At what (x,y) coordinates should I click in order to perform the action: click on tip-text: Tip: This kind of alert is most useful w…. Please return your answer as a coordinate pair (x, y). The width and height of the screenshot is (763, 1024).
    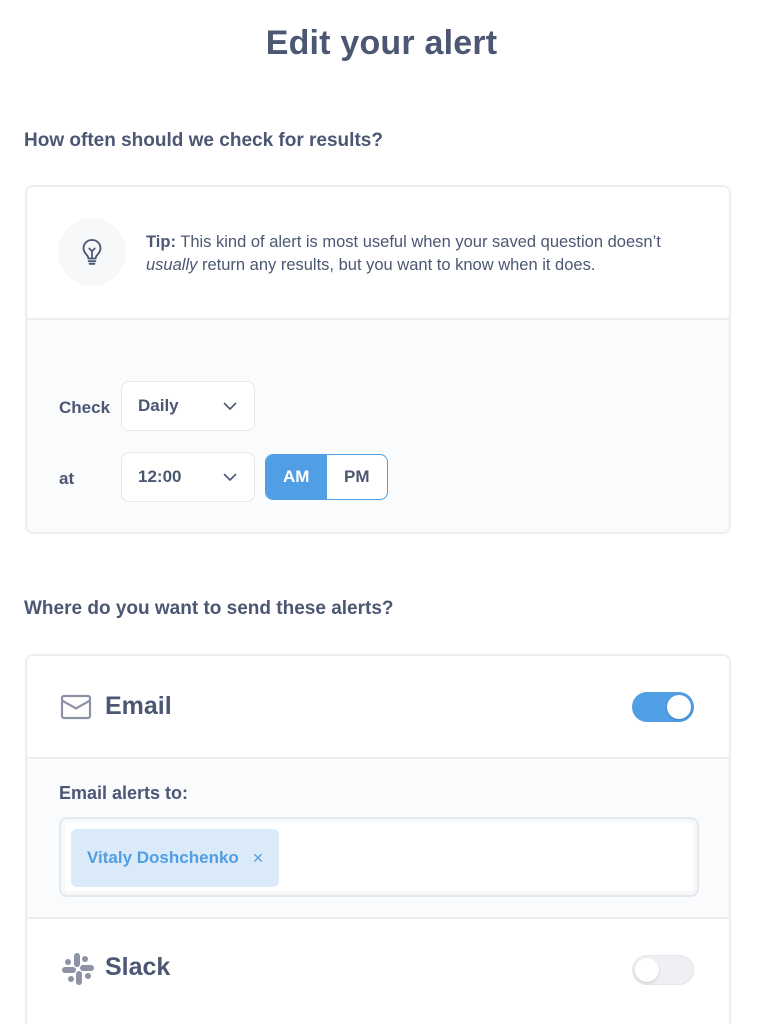
    Looking at the image, I should click on (426, 254).